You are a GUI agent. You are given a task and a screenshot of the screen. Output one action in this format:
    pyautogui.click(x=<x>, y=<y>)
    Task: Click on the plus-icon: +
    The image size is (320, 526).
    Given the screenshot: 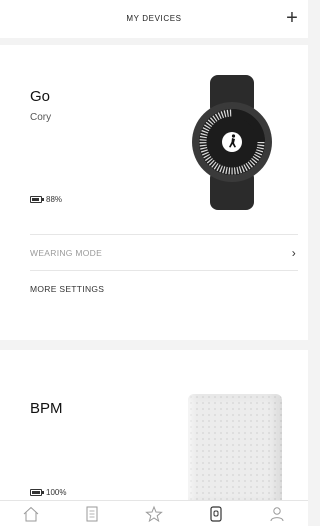 What is the action you would take?
    pyautogui.click(x=292, y=18)
    